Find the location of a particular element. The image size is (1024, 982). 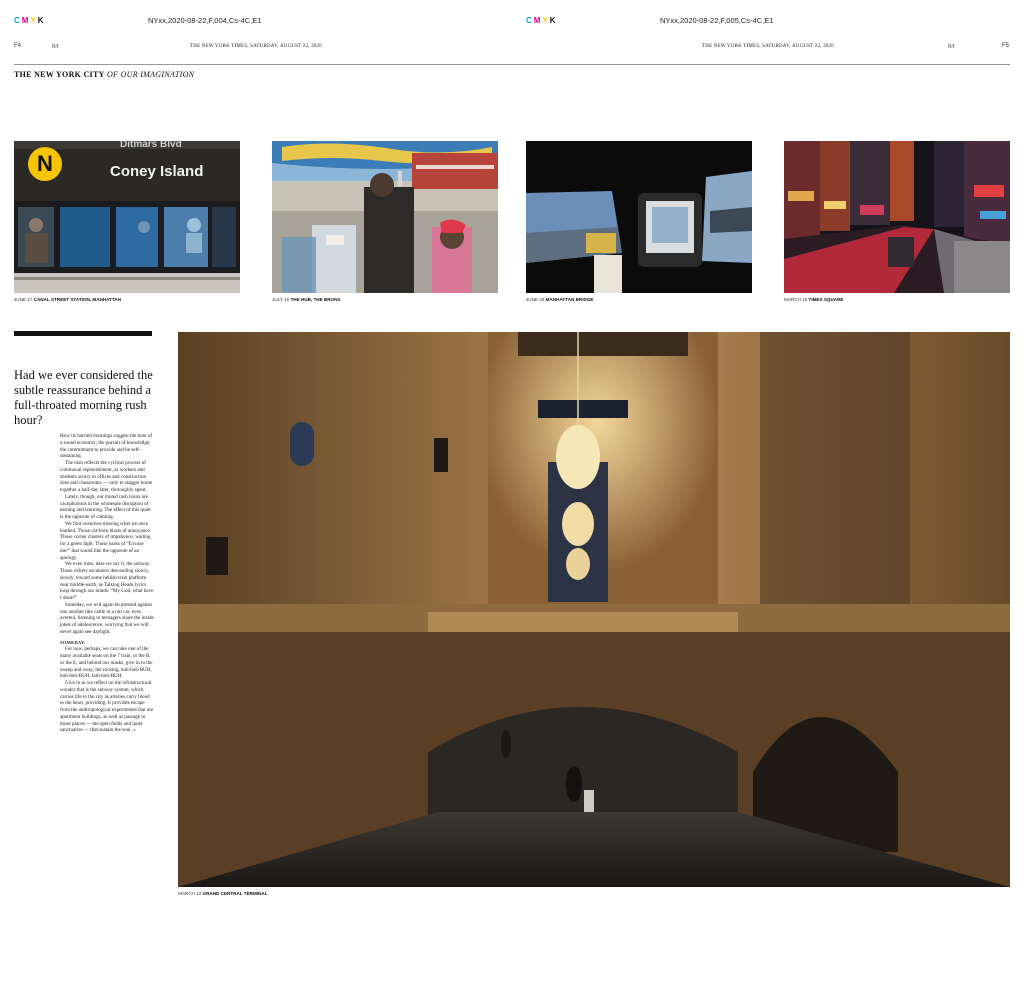

slug-right: NYxx,2020-08-22,F,005,Cs-4C,E1 is located at coordinates (717, 20).